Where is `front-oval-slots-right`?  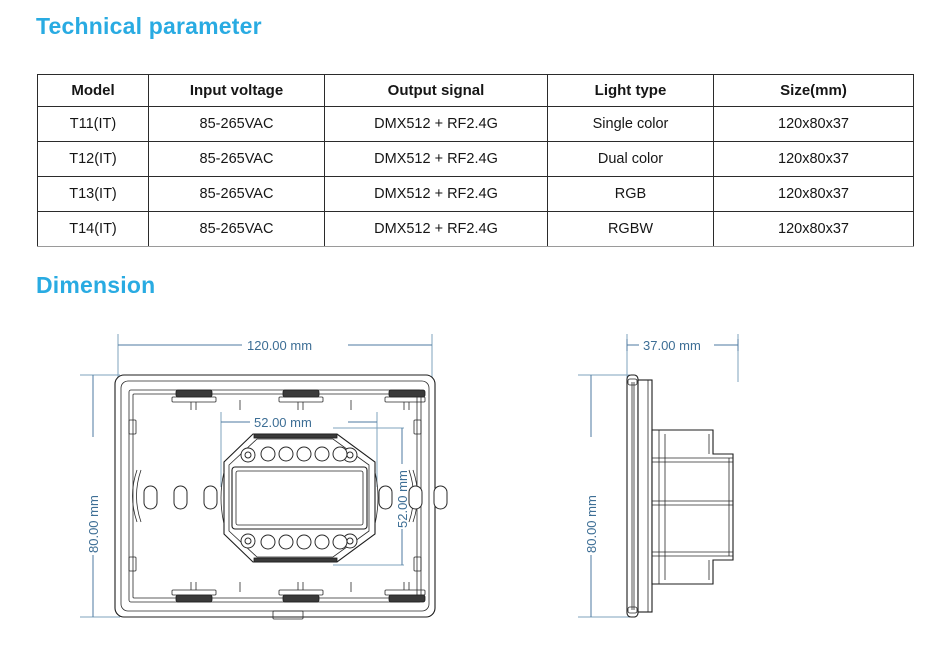 front-oval-slots-right is located at coordinates (413, 497).